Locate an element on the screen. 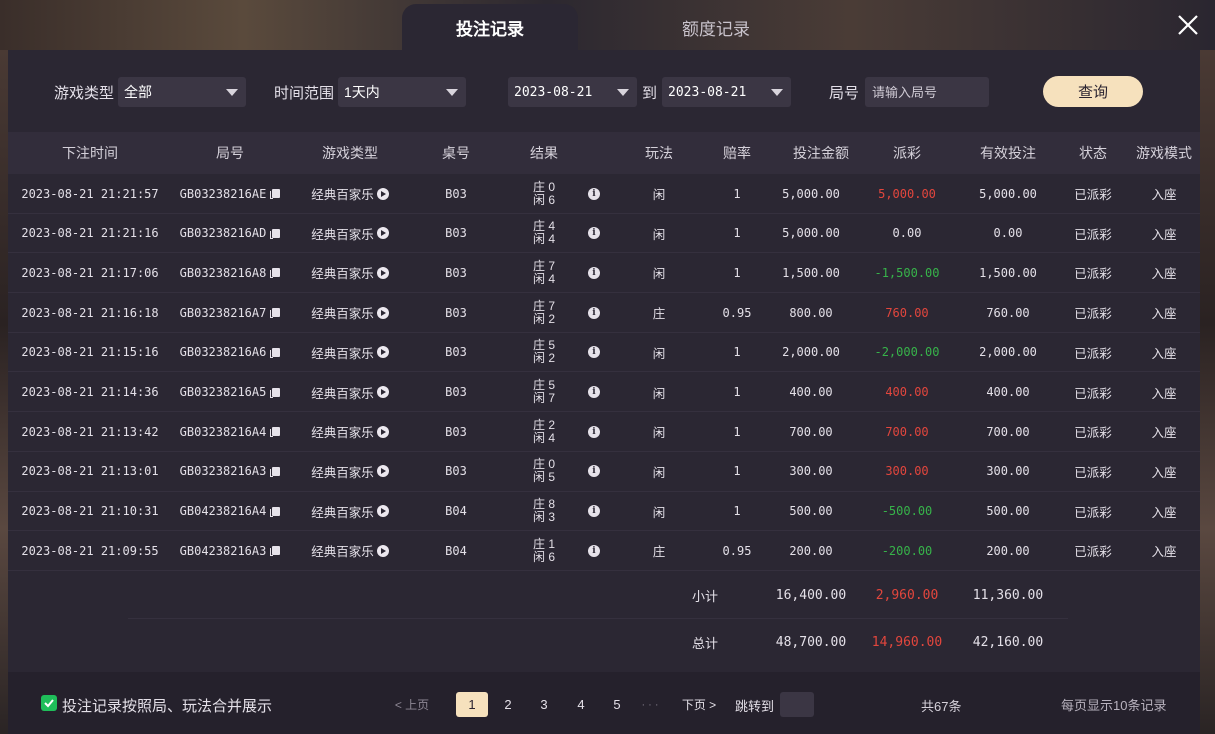 The height and width of the screenshot is (734, 1215). bet-amount: 1,500.00 is located at coordinates (811, 272).